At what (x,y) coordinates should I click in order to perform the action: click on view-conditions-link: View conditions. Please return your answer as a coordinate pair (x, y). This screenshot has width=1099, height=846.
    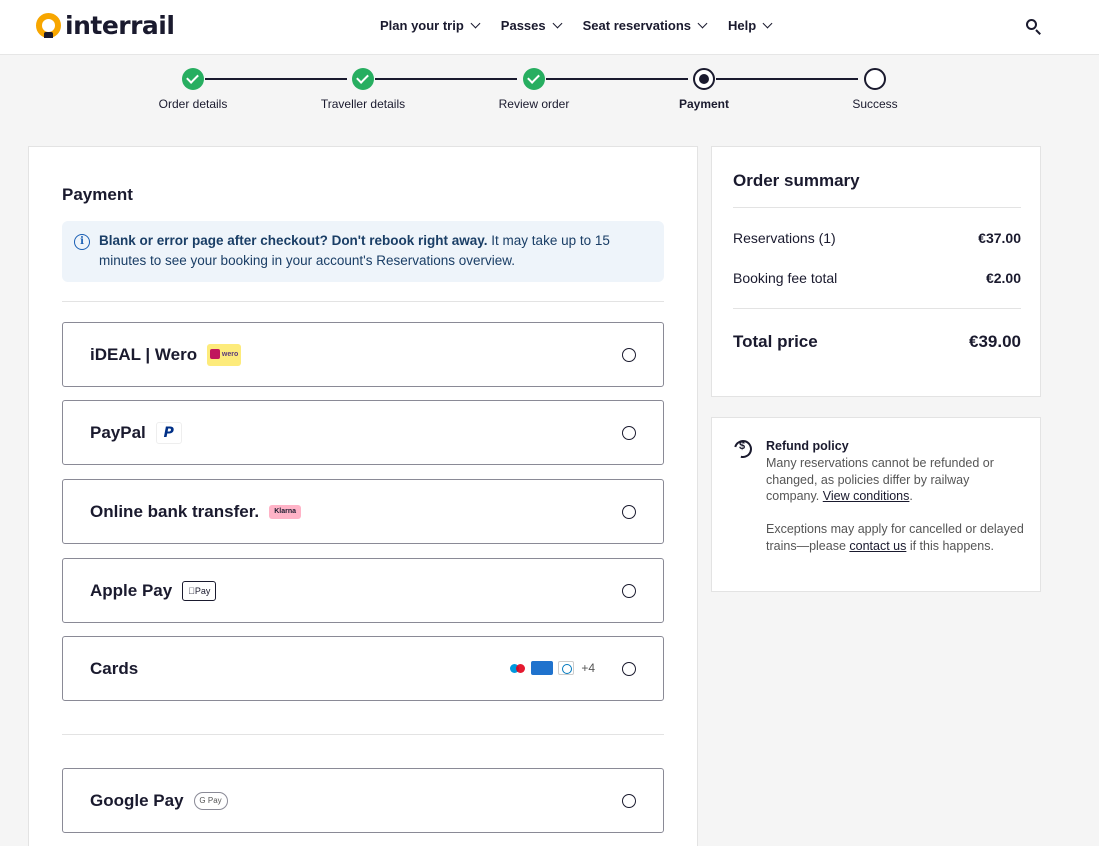
    Looking at the image, I should click on (866, 496).